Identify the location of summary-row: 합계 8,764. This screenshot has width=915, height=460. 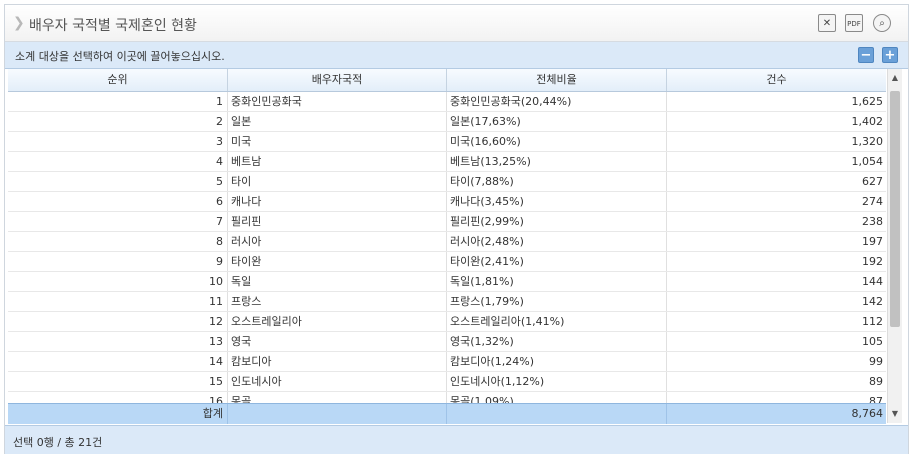
(447, 413).